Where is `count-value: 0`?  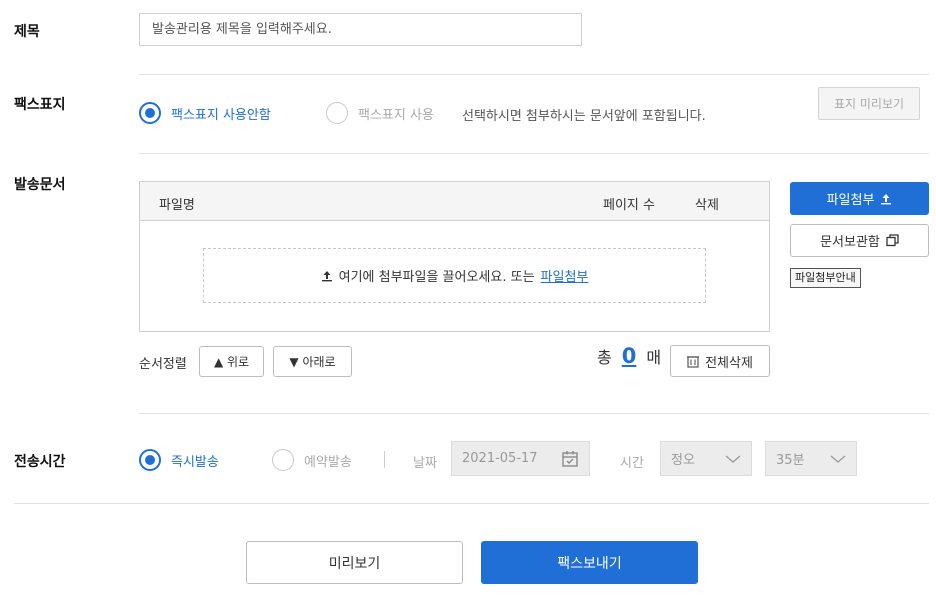 count-value: 0 is located at coordinates (629, 356).